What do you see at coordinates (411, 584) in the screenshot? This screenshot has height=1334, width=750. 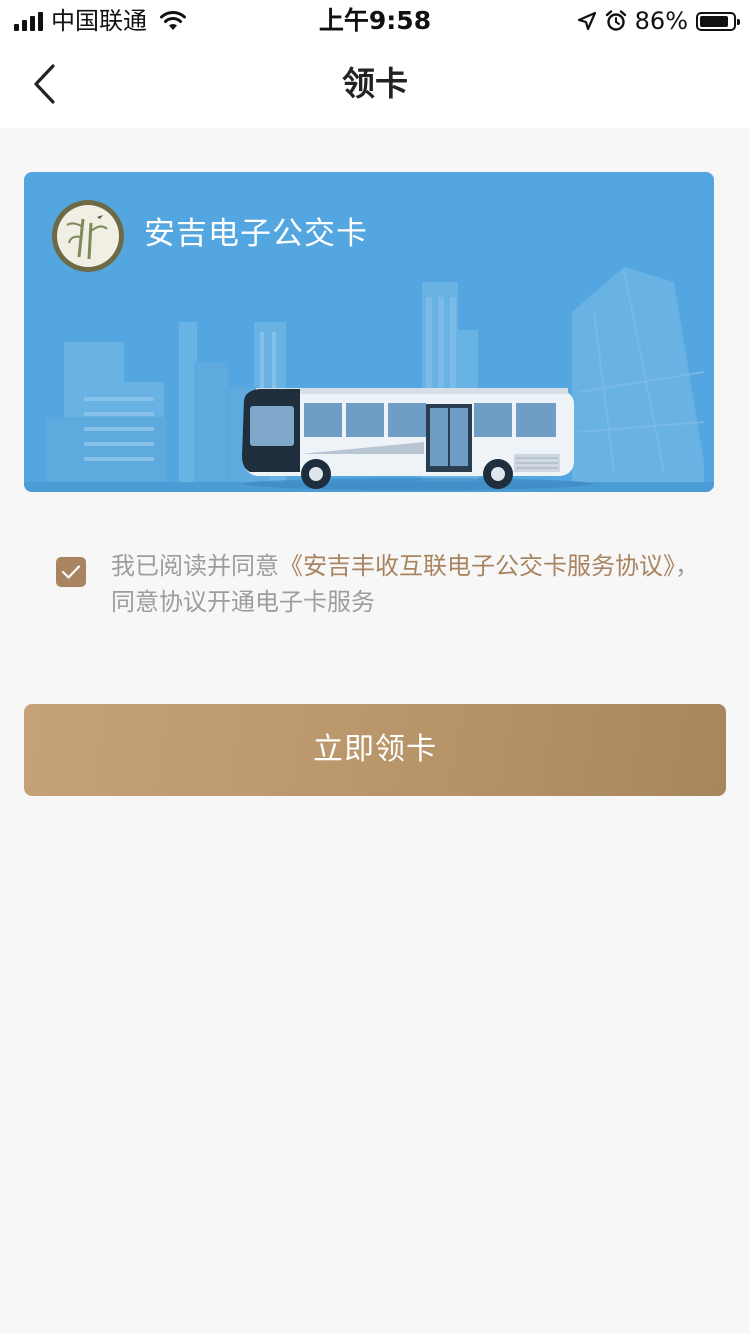 I see `agreement-text: 我已阅读并同意《安吉丰收互联电子公交卡服务协议》，同意协议开通电子卡服务` at bounding box center [411, 584].